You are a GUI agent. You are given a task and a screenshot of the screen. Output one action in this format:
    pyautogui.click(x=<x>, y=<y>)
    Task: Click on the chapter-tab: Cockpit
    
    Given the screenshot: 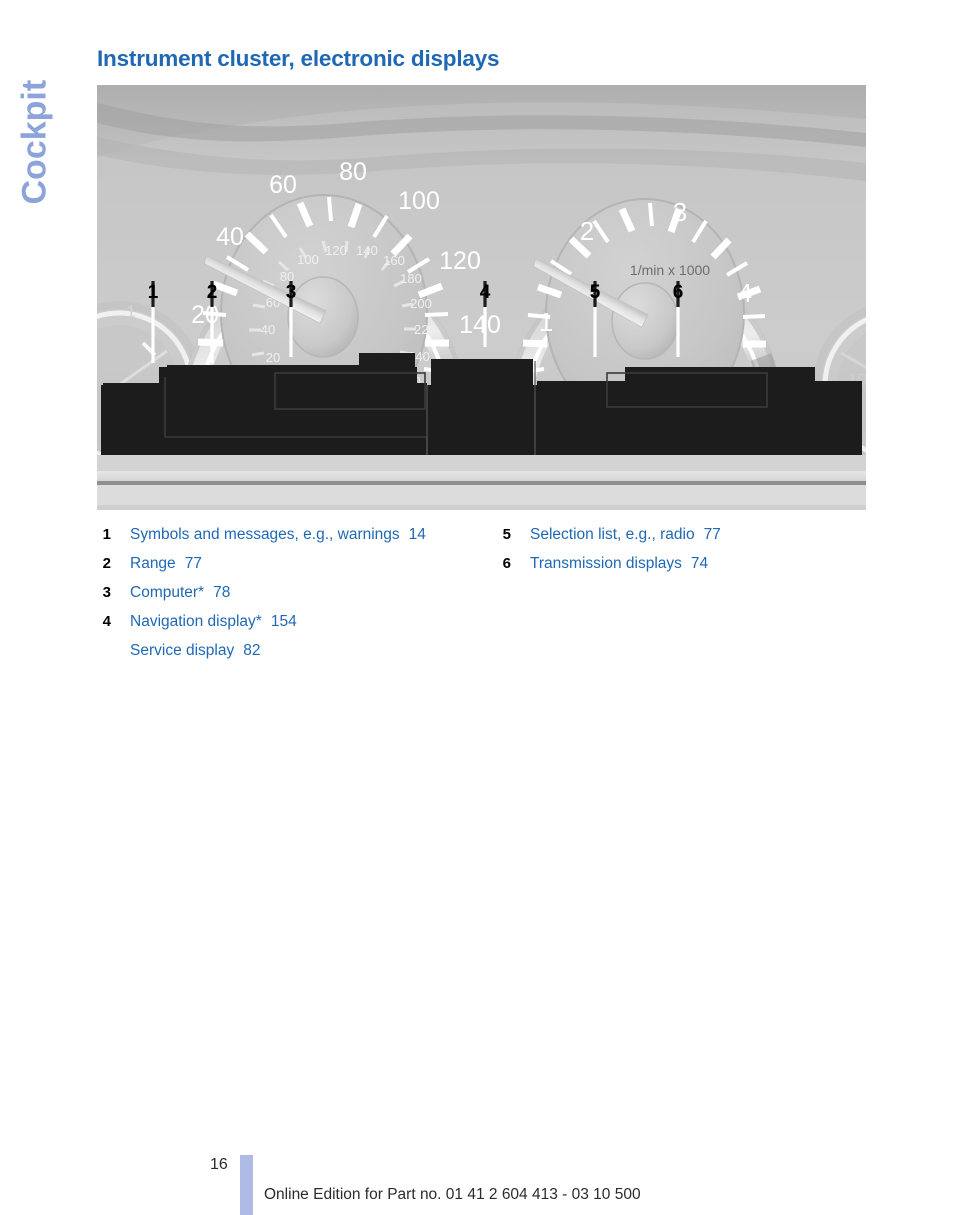 What is the action you would take?
    pyautogui.click(x=36, y=125)
    